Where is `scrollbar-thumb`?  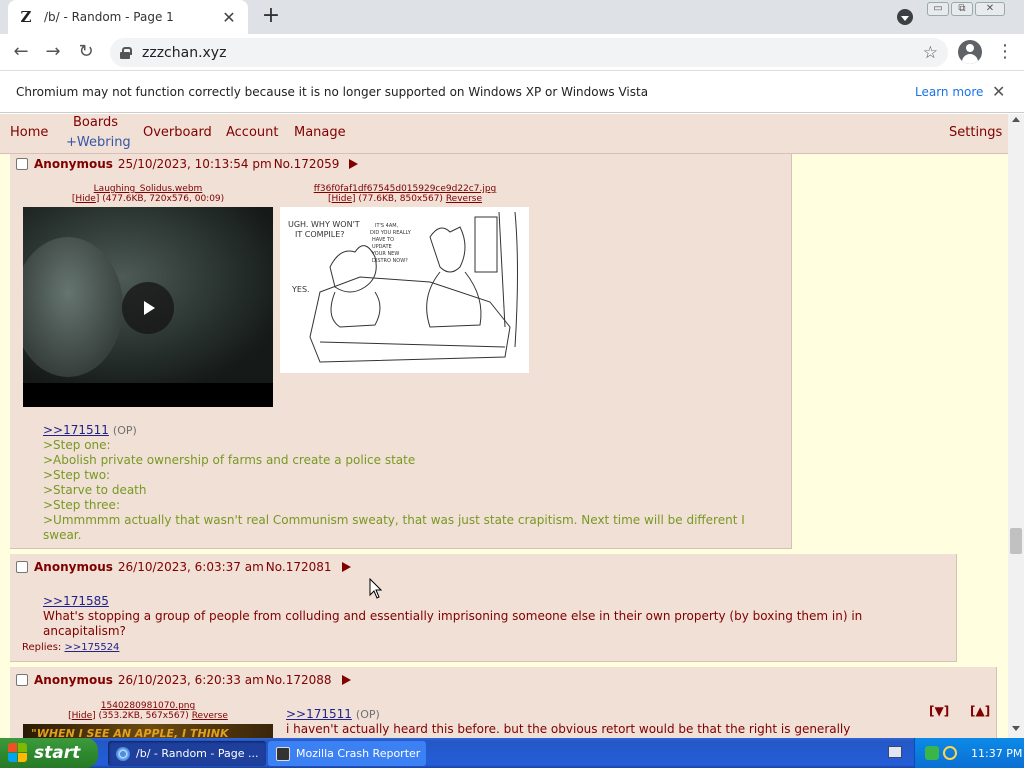 scrollbar-thumb is located at coordinates (1016, 541).